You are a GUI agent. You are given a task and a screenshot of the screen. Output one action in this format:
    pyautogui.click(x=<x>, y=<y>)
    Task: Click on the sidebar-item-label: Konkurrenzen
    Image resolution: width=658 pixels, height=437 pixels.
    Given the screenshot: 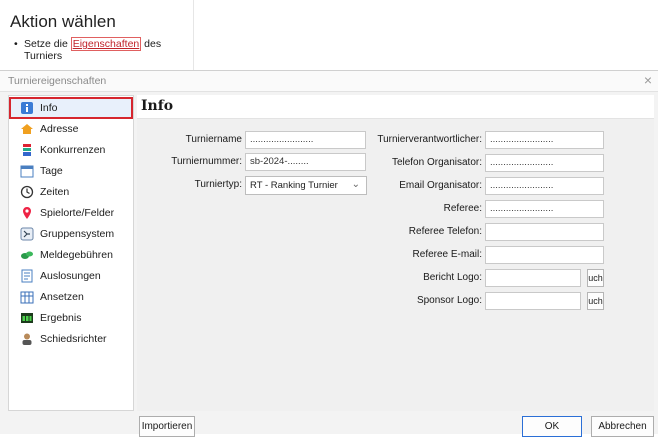 What is the action you would take?
    pyautogui.click(x=73, y=150)
    